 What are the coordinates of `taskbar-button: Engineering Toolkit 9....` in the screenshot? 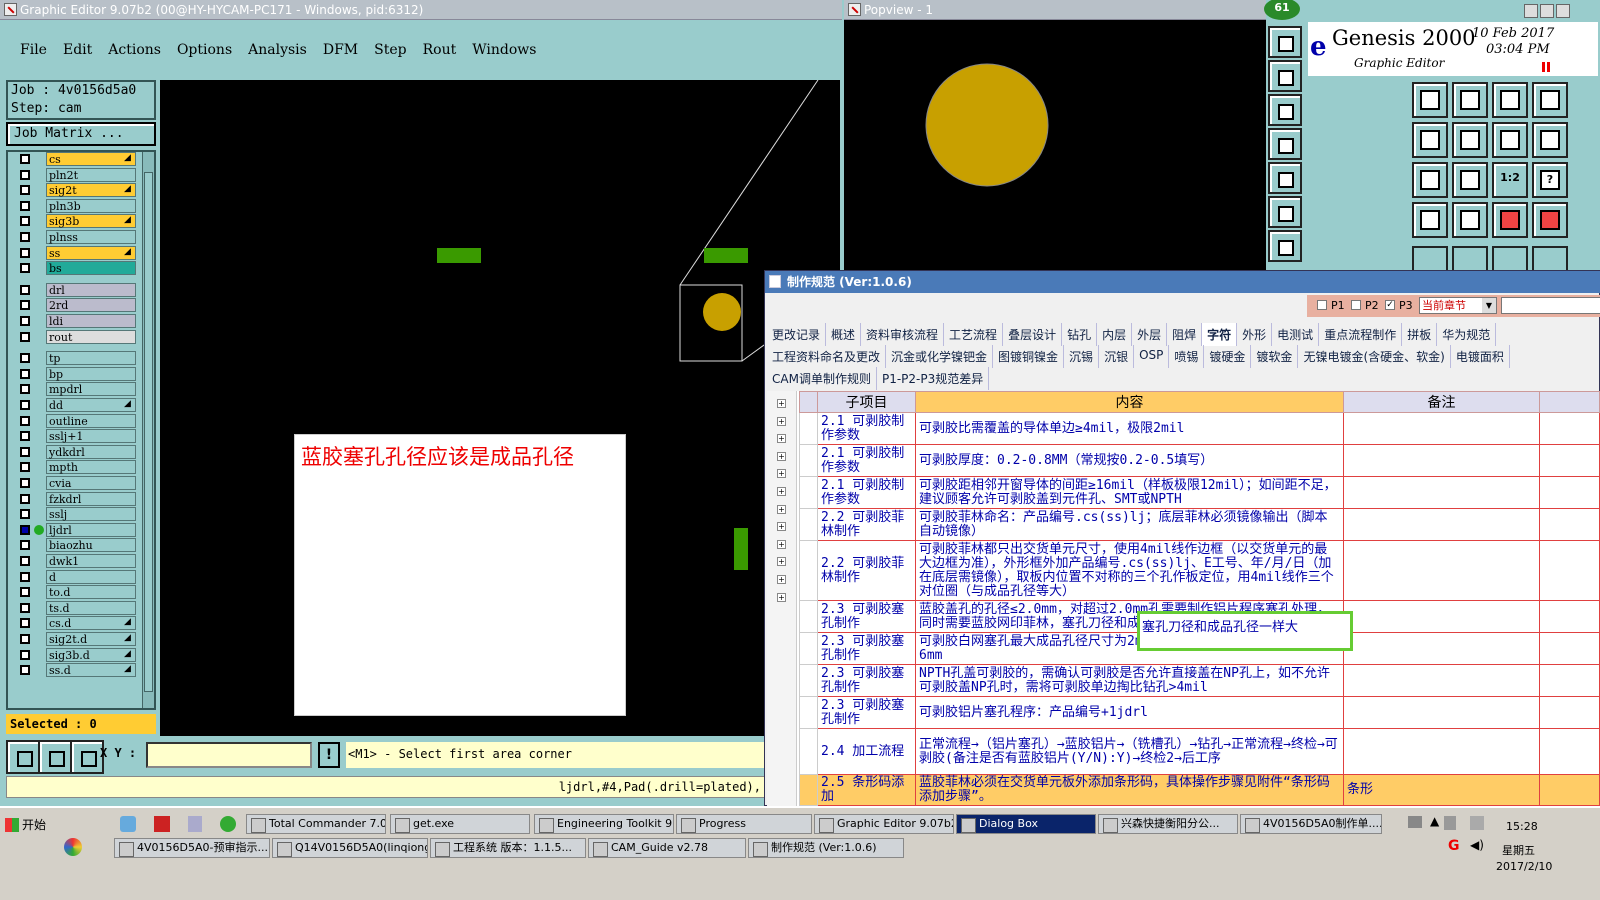 It's located at (604, 824).